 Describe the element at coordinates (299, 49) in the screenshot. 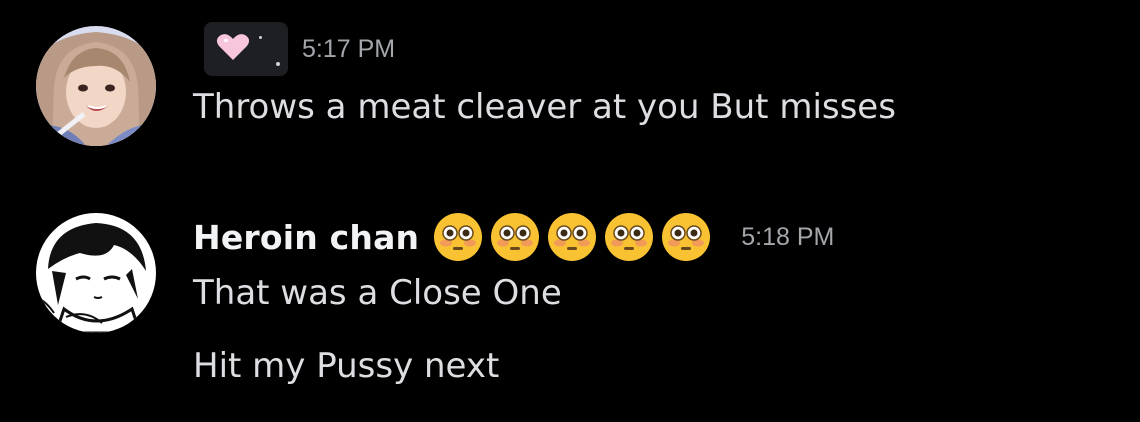

I see `message-header: 5:17 PM` at that location.